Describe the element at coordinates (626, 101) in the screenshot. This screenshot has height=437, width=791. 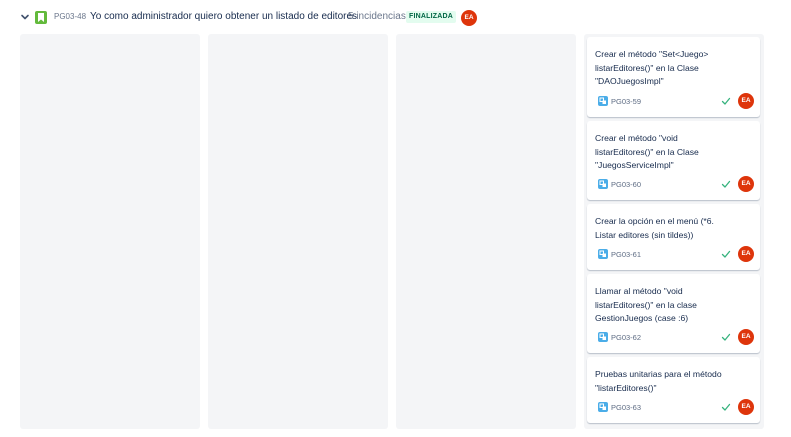
I see `card-key: PG03-59` at that location.